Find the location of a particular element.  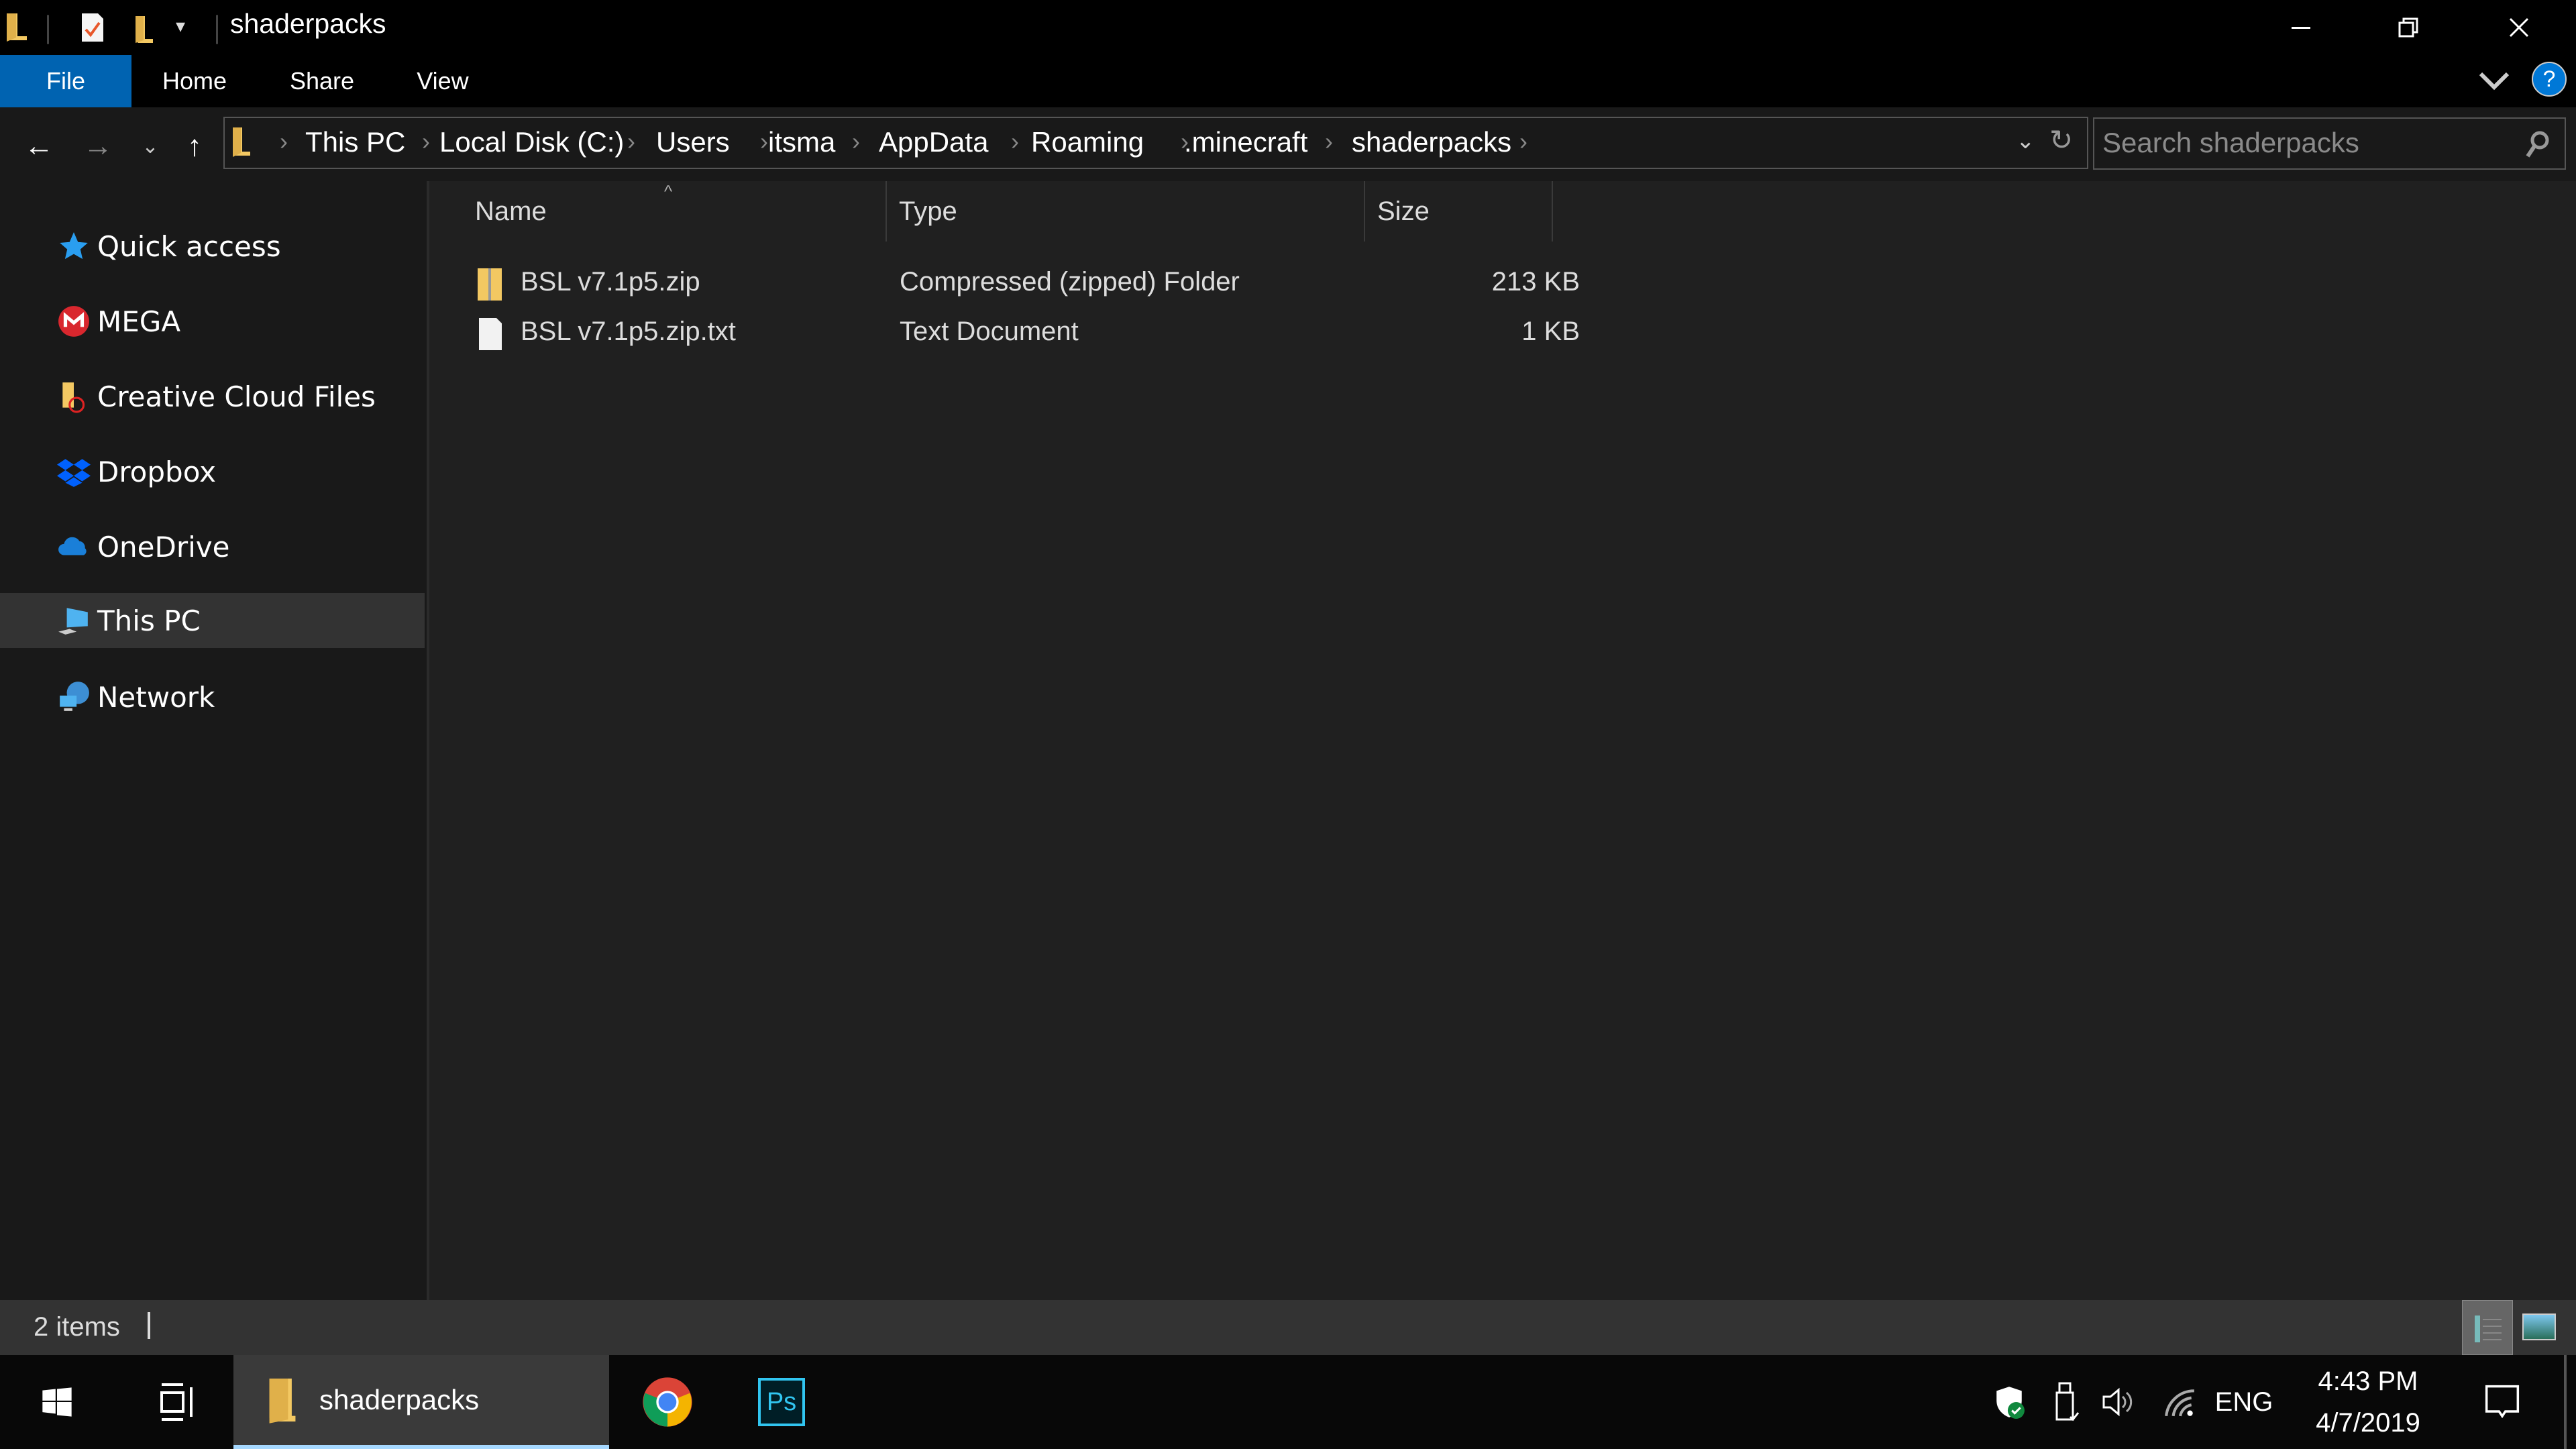

title-bar: ▾ shaderpacks is located at coordinates (1288, 27).